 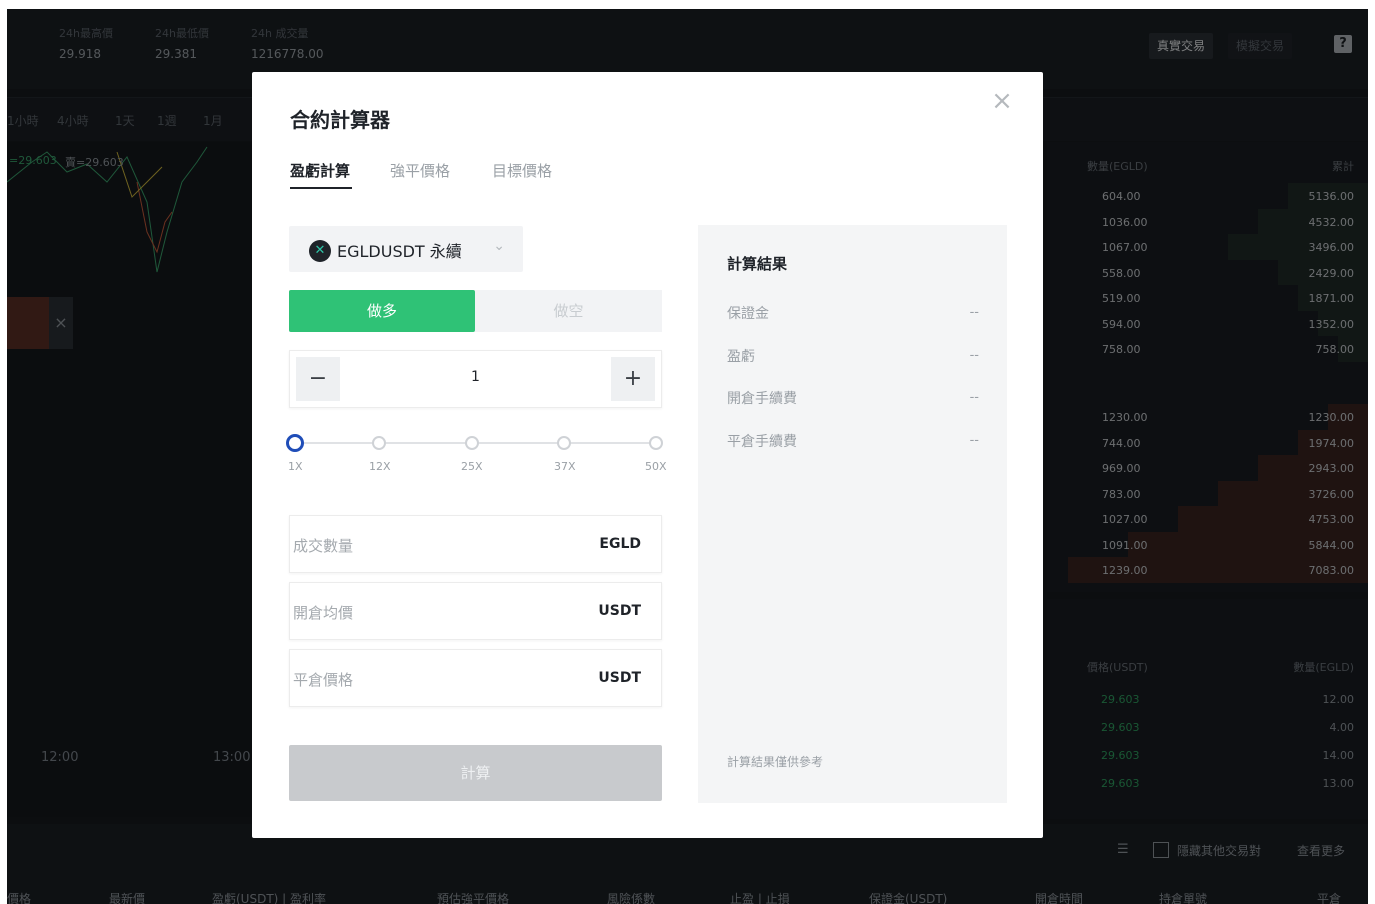 I want to click on symbol-name: EGLDUSDT 永續, so click(x=399, y=251).